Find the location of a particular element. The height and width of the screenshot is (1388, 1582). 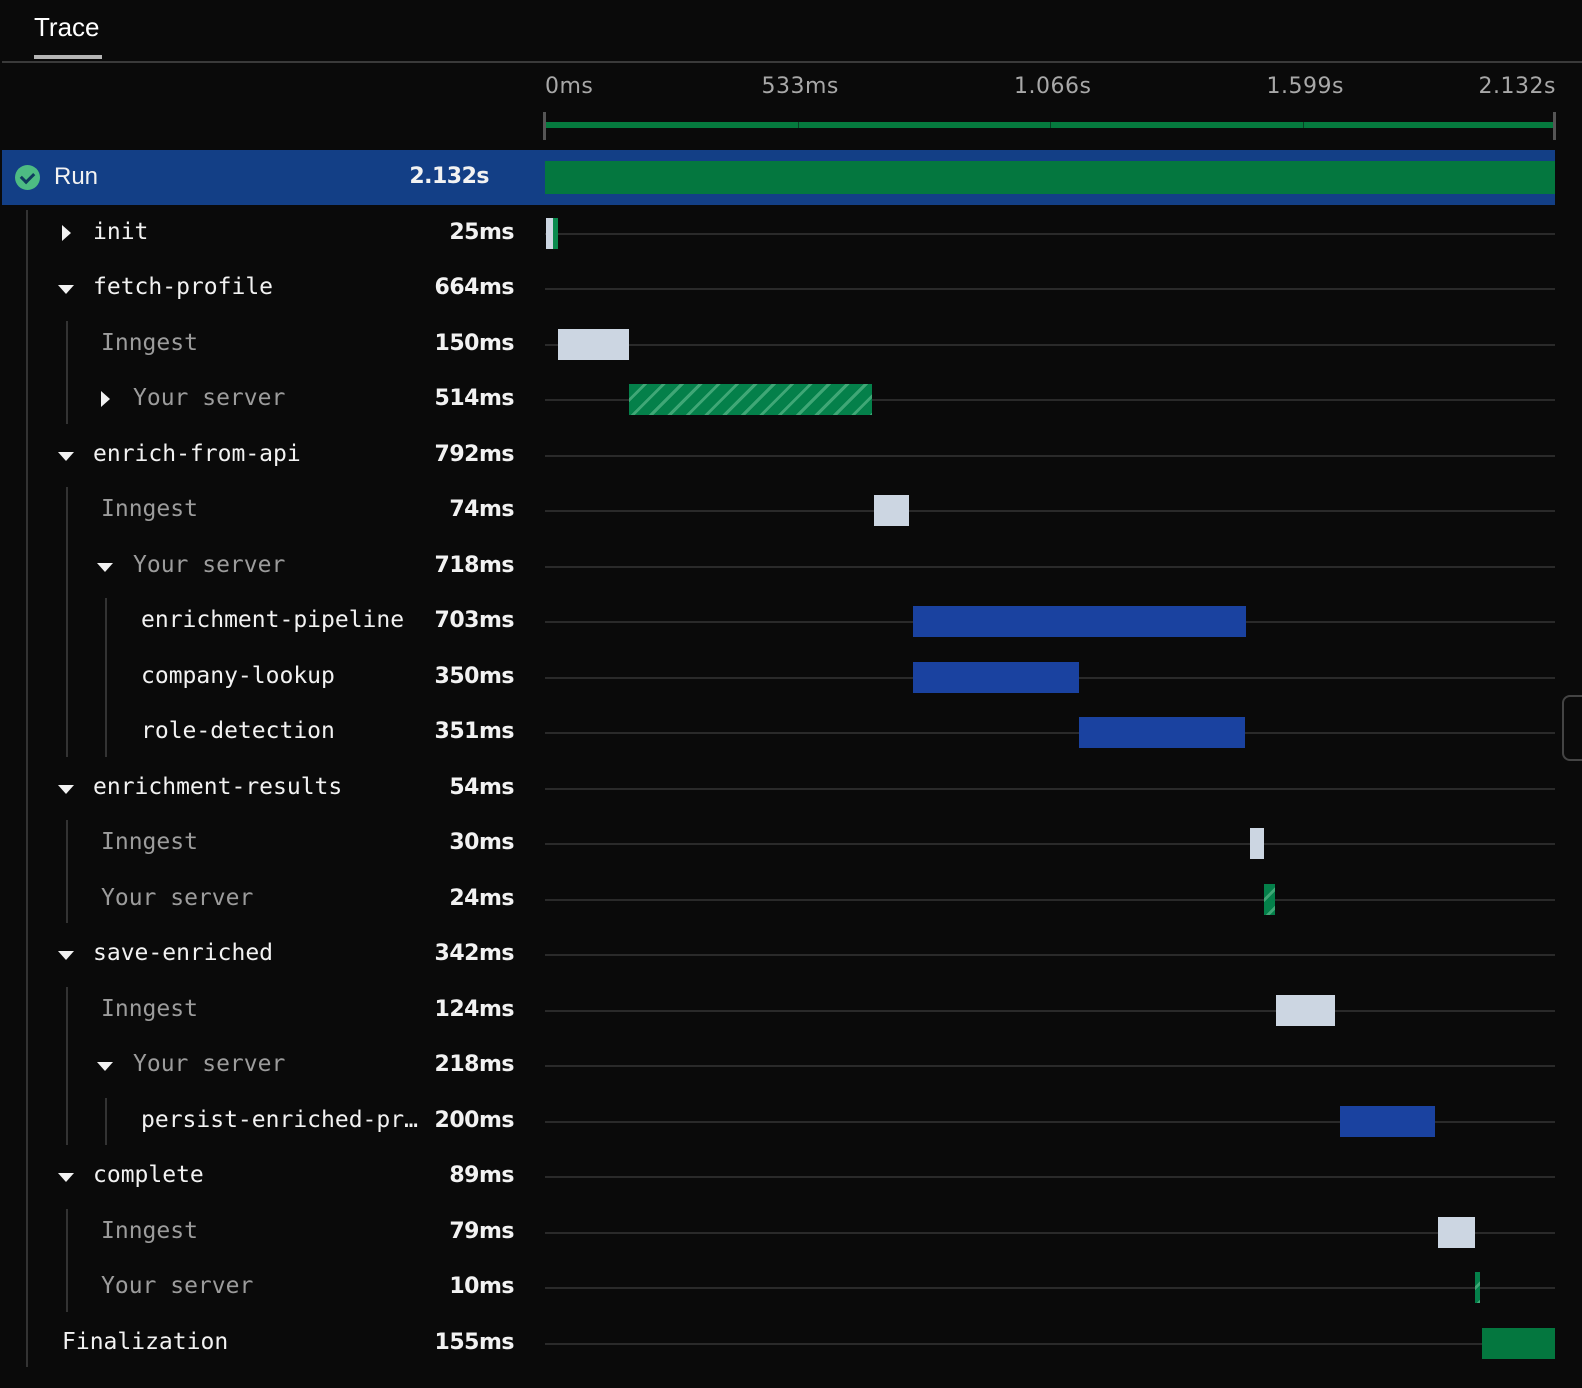

span-row: Your server 718ms is located at coordinates (791, 566).